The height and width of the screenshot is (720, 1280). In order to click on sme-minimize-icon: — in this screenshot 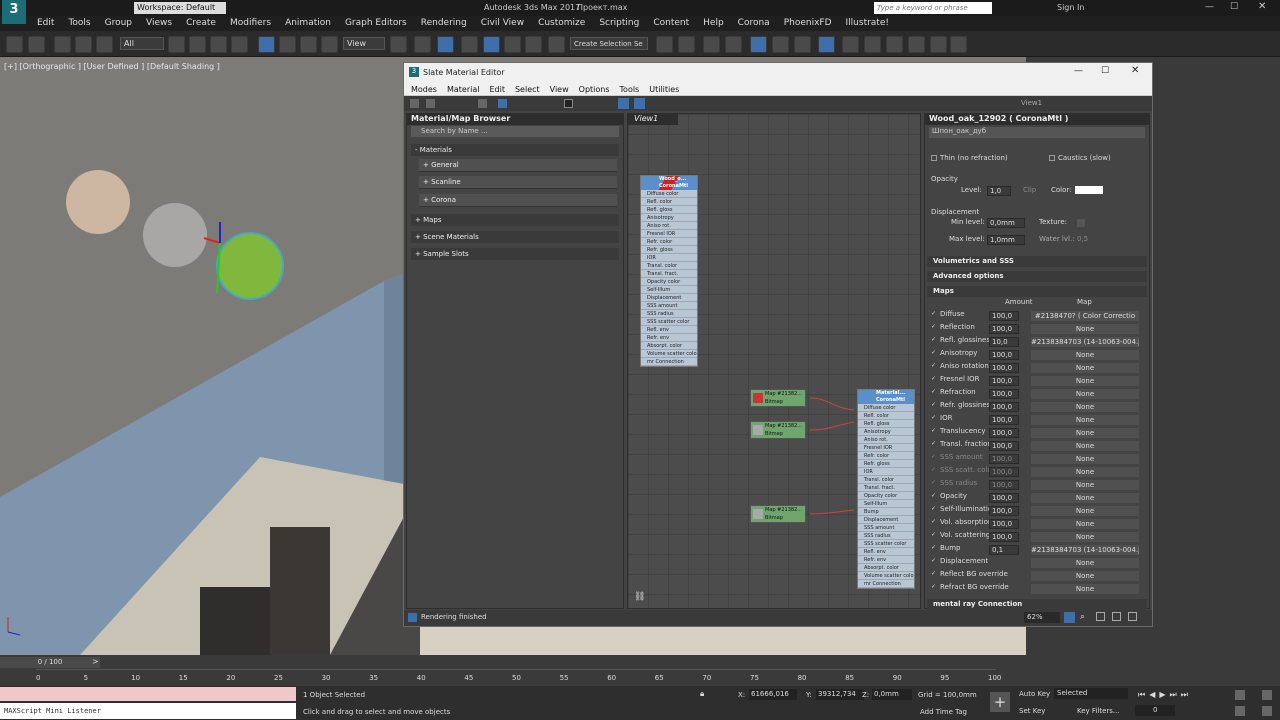, I will do `click(1078, 71)`.